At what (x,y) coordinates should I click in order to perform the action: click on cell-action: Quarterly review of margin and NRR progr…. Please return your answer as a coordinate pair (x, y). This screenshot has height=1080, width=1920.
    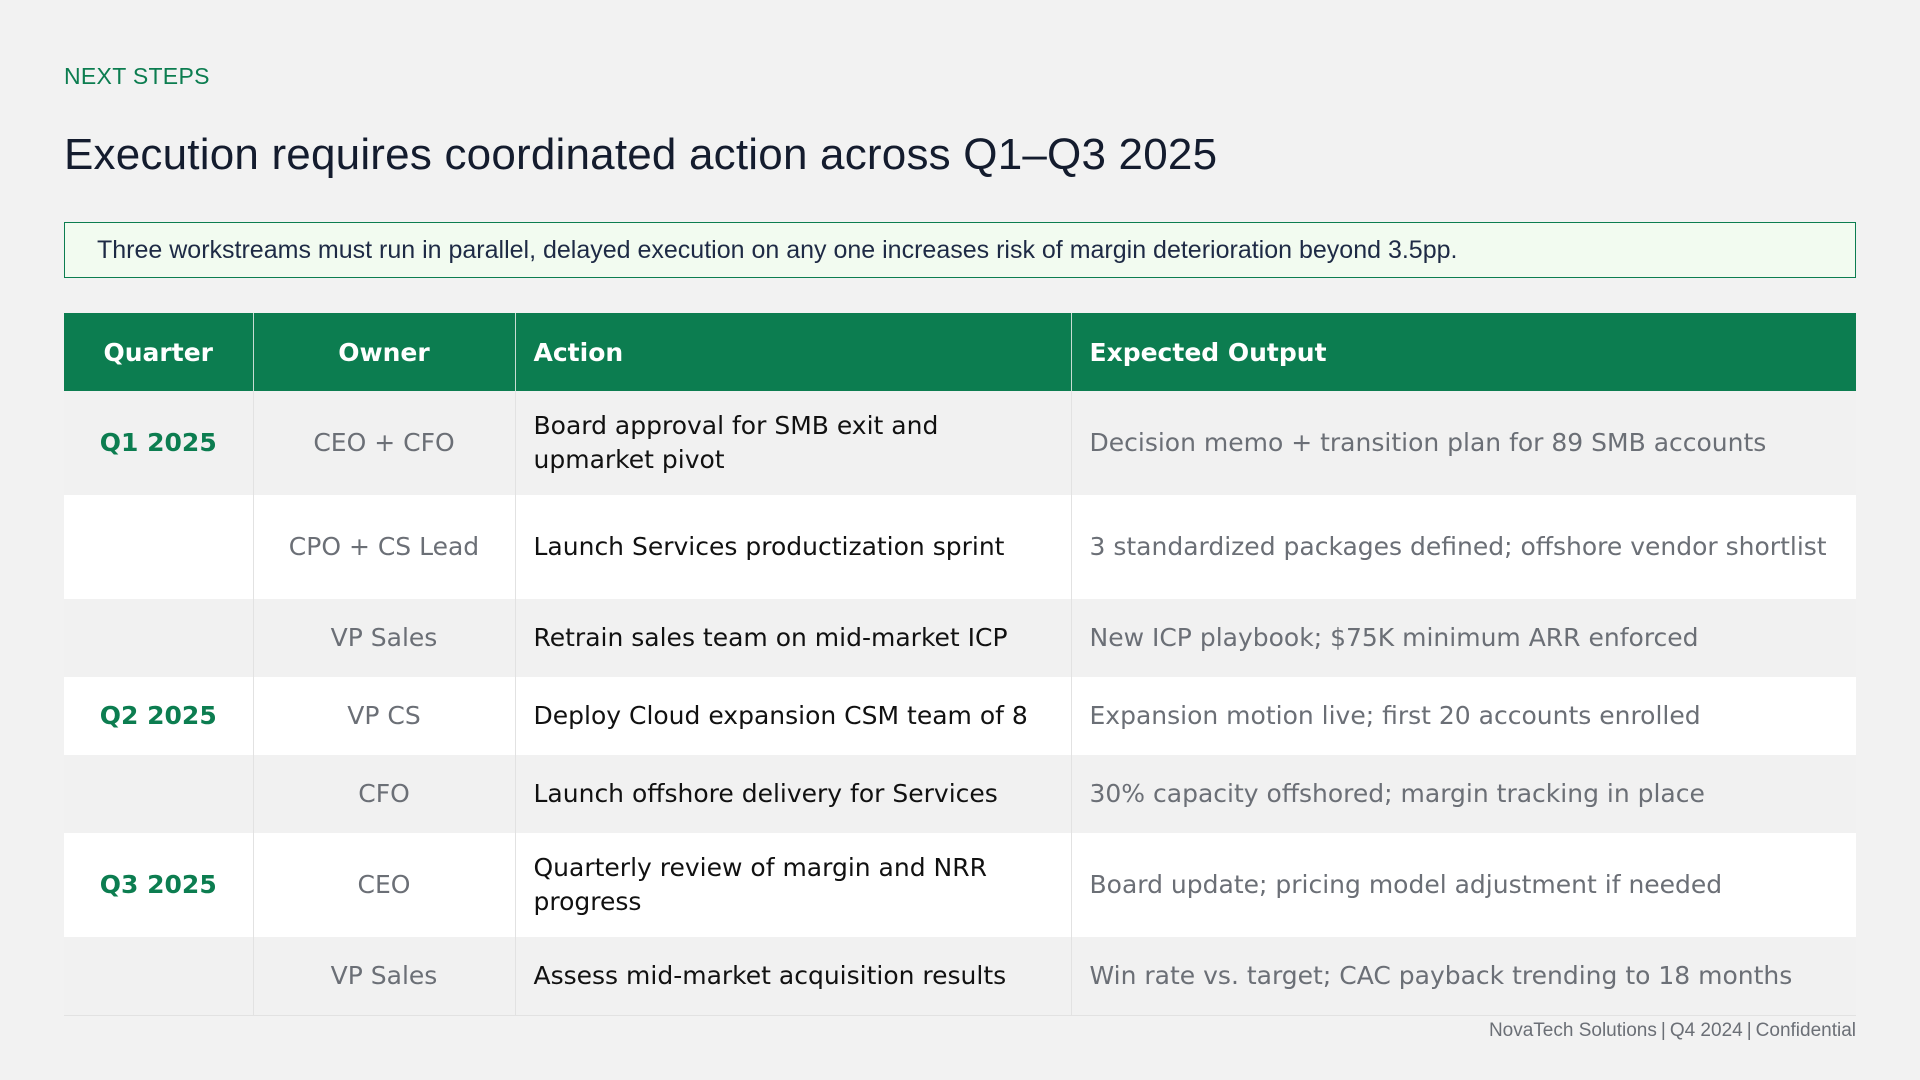
    Looking at the image, I should click on (793, 885).